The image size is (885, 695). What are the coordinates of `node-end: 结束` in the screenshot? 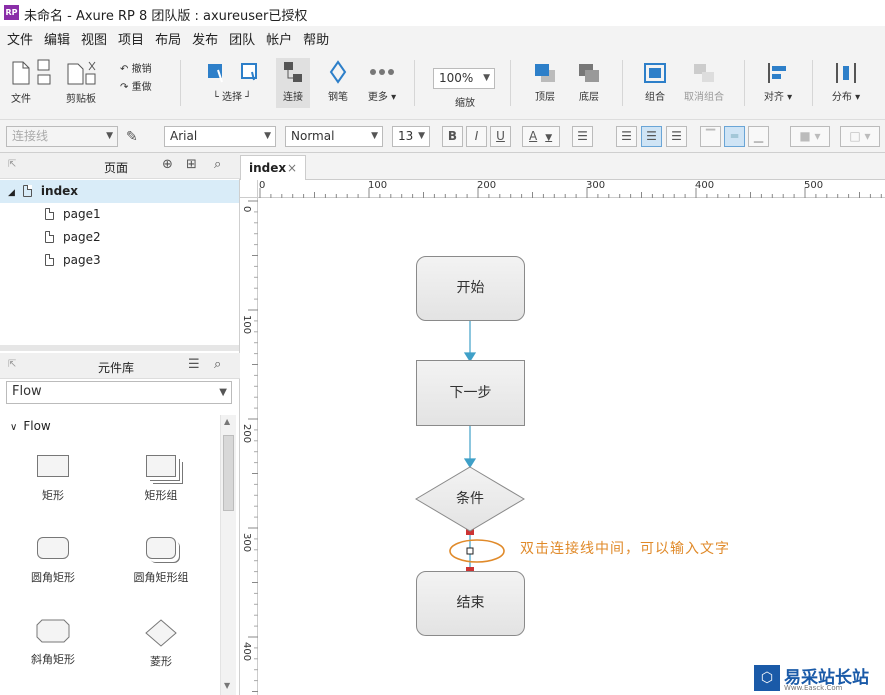 It's located at (470, 603).